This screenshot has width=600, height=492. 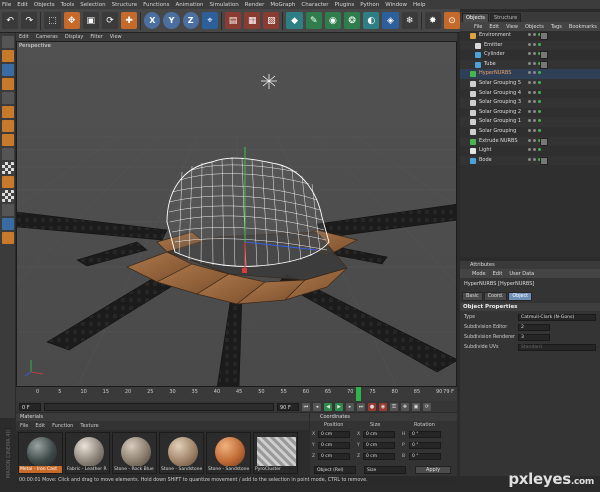 What do you see at coordinates (189, 5) in the screenshot?
I see `menu-animation: Animation` at bounding box center [189, 5].